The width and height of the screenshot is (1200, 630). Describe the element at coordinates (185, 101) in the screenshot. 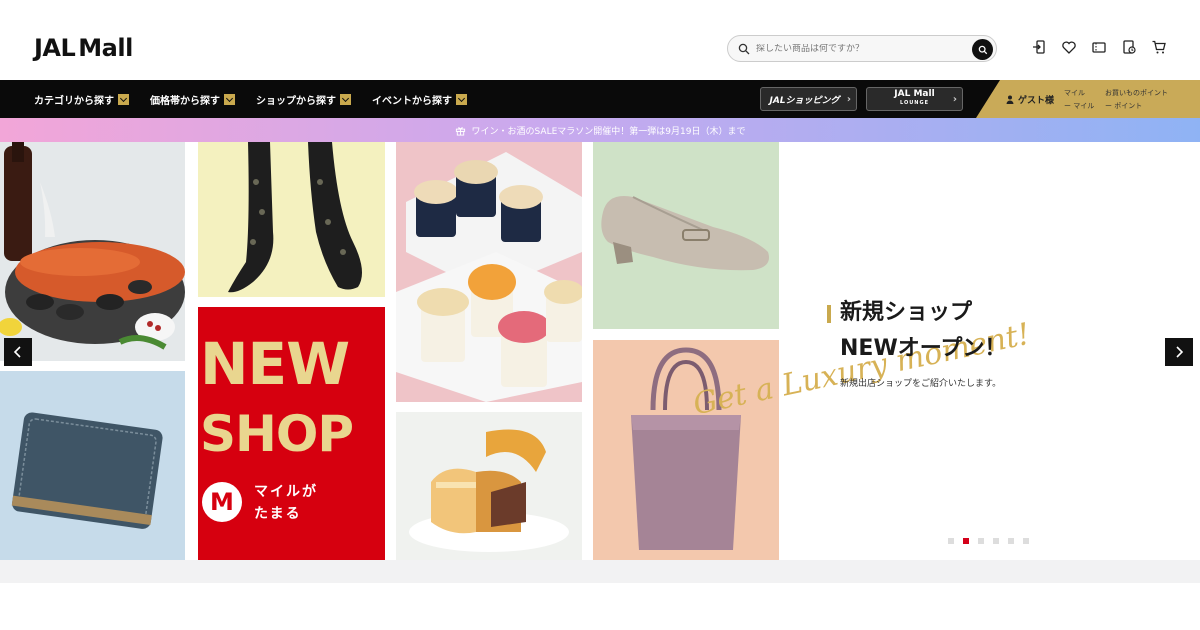

I see `nav-item-label: 価格帯から探す` at that location.